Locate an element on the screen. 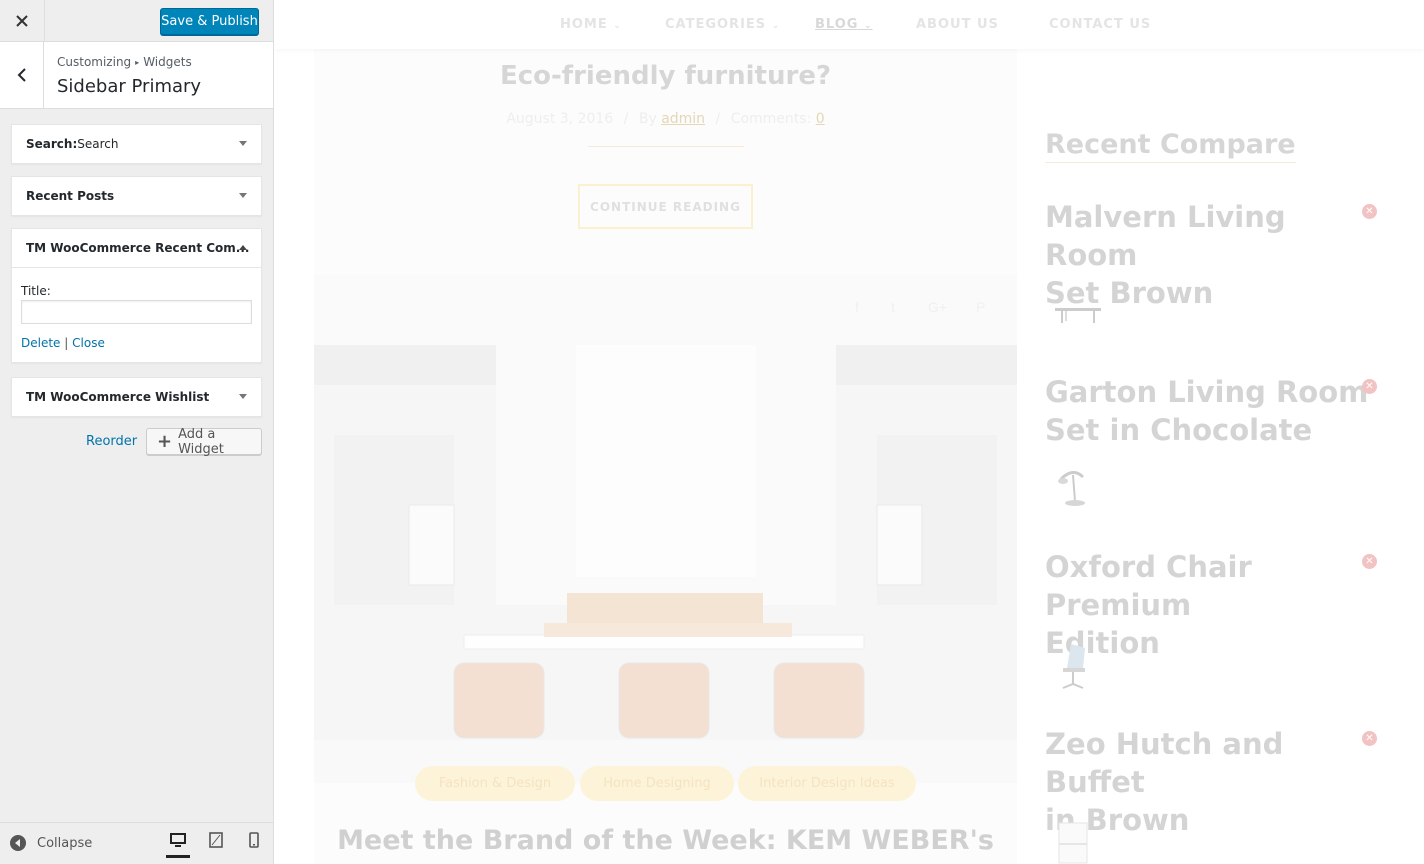 The image size is (1424, 864). title-field is located at coordinates (136, 312).